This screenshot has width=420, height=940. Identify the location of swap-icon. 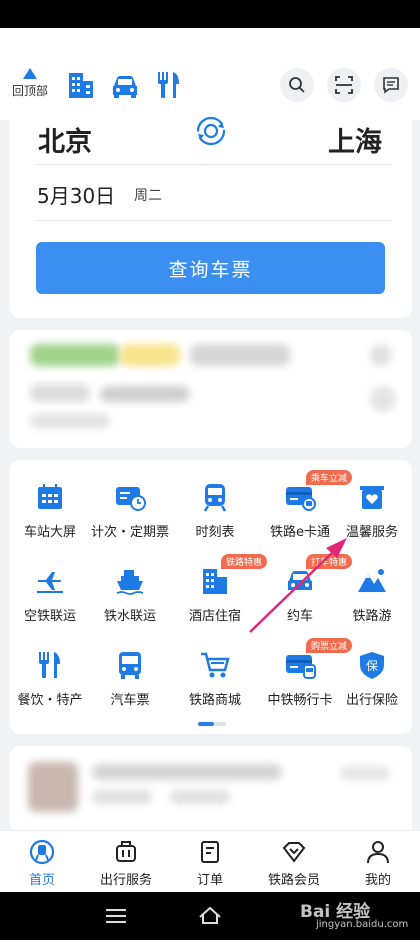
(211, 131).